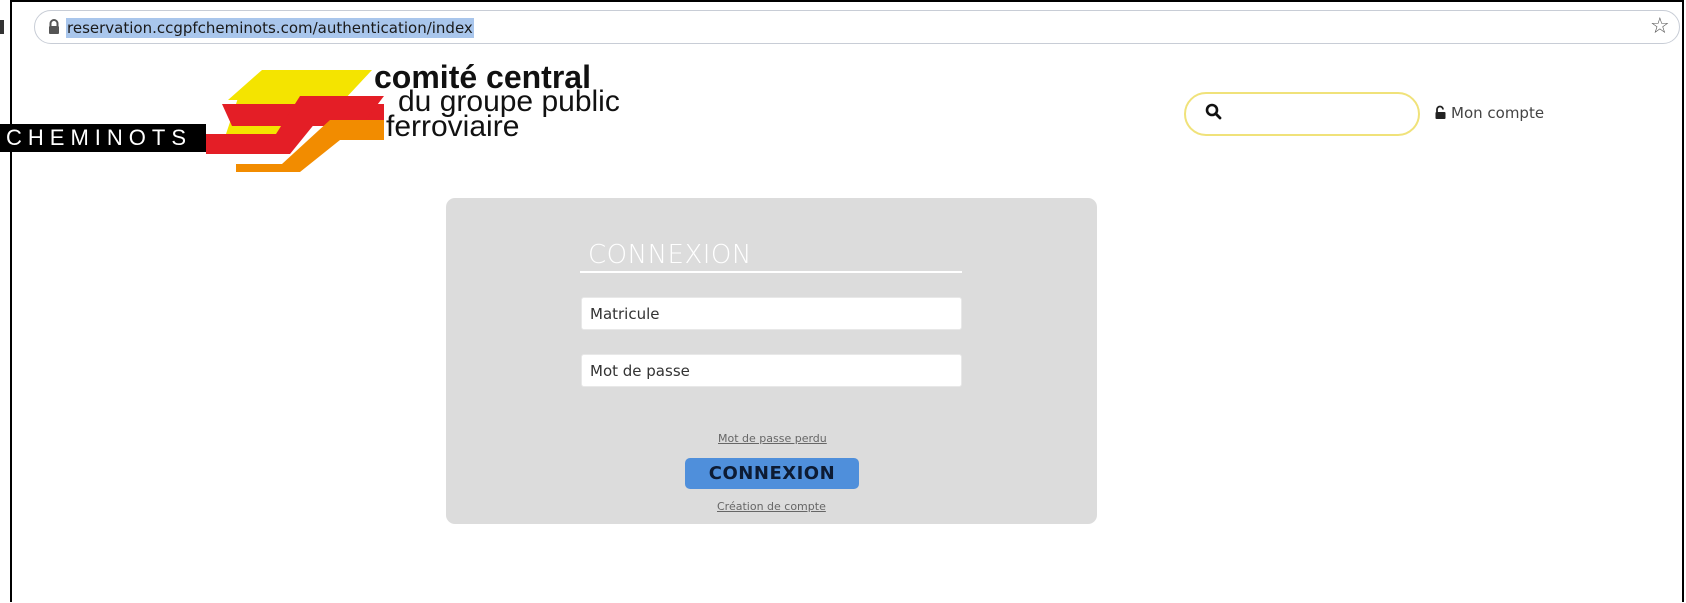 This screenshot has width=1686, height=603. What do you see at coordinates (670, 255) in the screenshot?
I see `login-title: CONNEXION` at bounding box center [670, 255].